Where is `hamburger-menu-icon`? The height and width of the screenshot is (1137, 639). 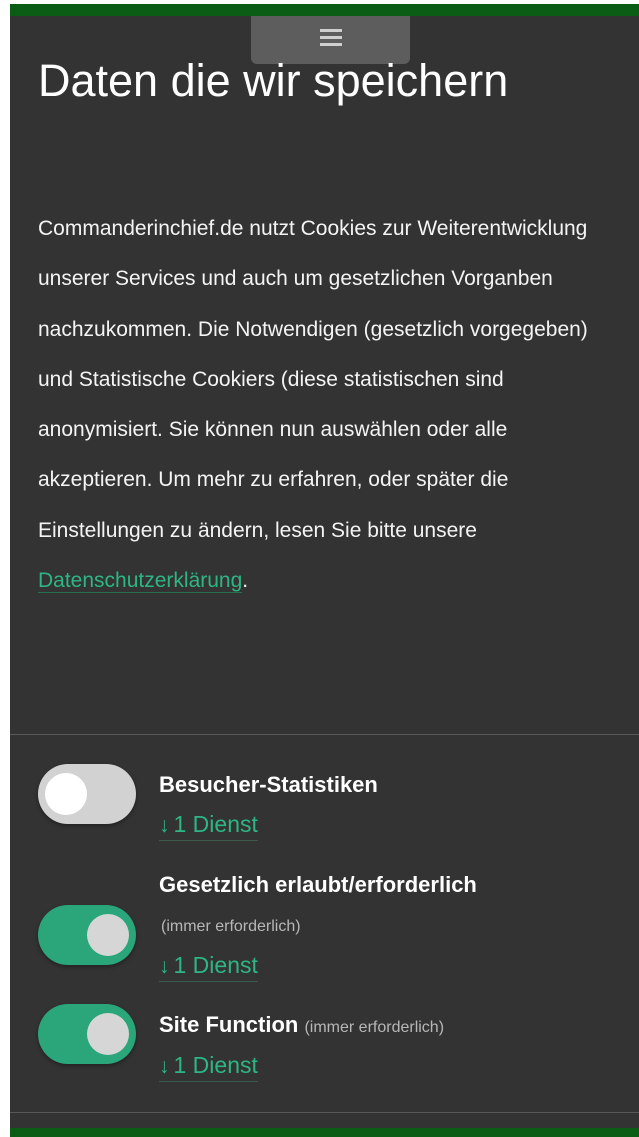
hamburger-menu-icon is located at coordinates (330, 37).